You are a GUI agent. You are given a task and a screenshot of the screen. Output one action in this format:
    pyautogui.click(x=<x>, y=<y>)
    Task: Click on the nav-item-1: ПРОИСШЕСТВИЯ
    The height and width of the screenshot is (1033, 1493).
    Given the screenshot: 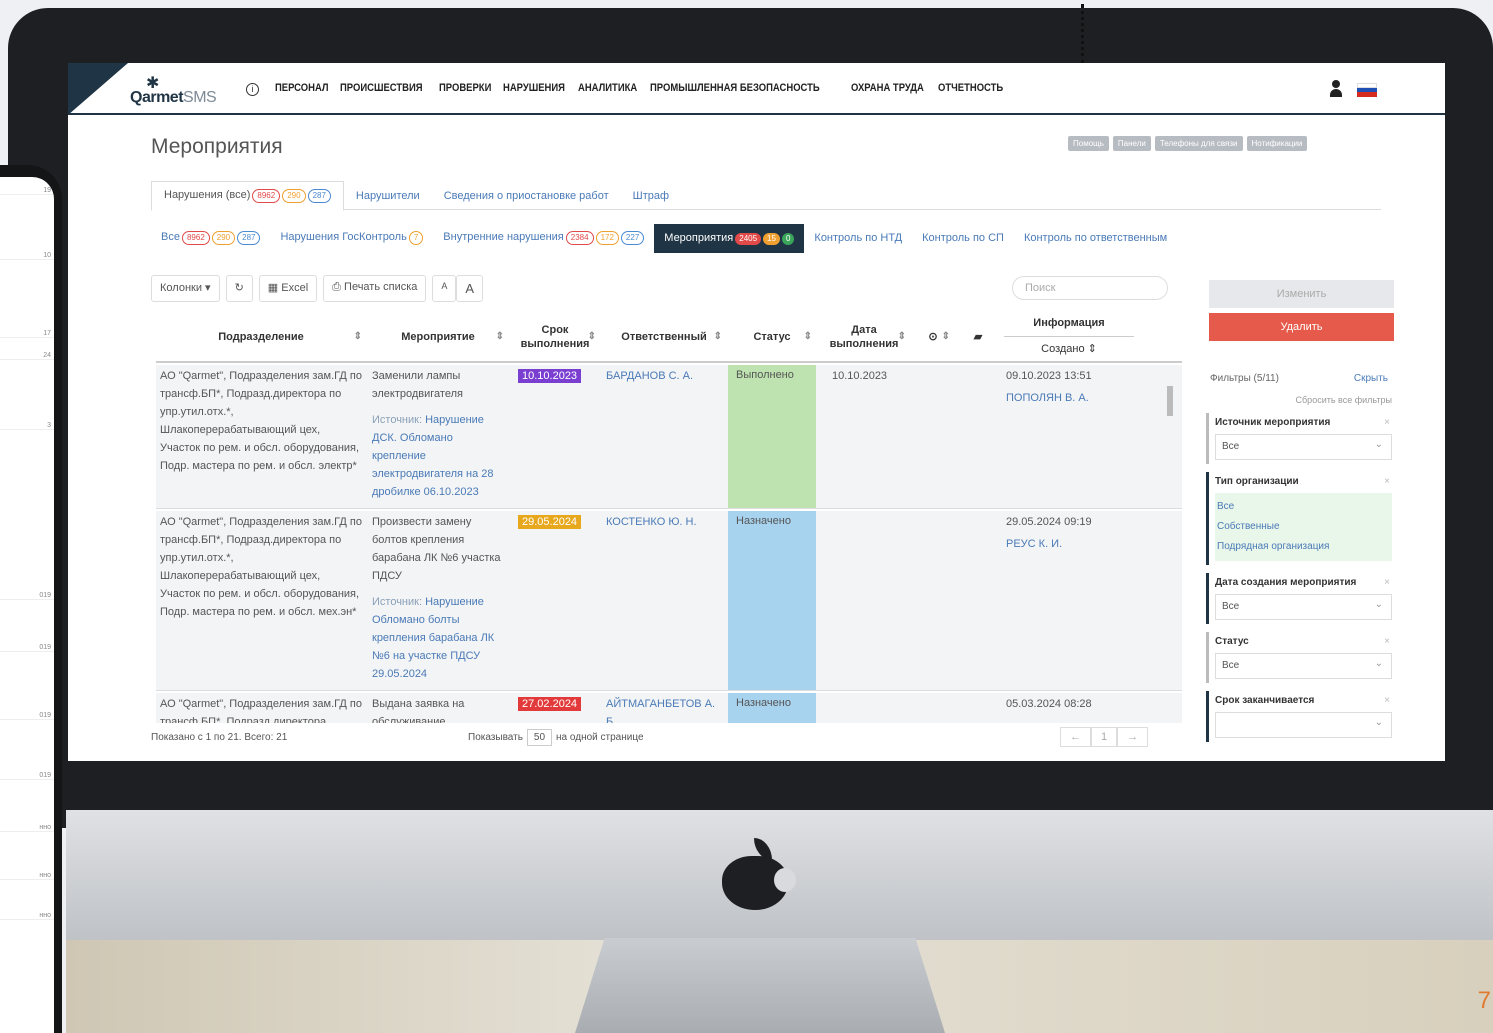 What is the action you would take?
    pyautogui.click(x=381, y=88)
    